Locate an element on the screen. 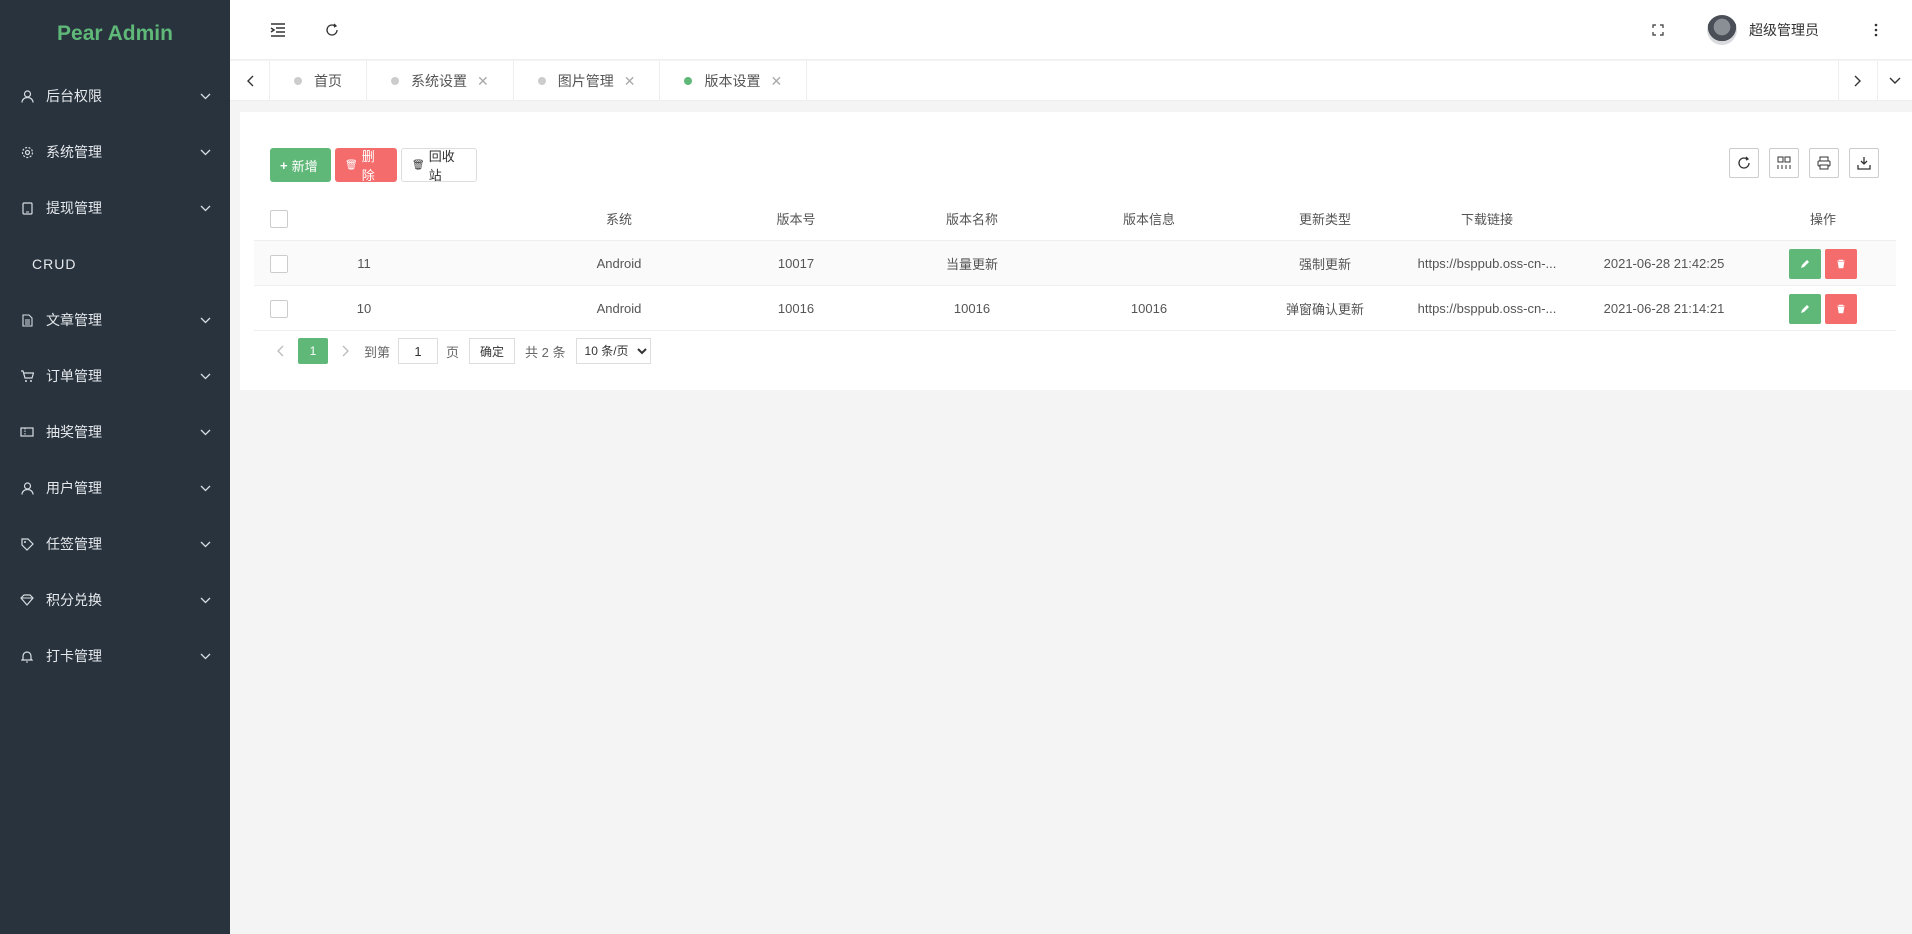 This screenshot has height=934, width=1912. sidebar-item-label: 打卡管理 is located at coordinates (74, 656).